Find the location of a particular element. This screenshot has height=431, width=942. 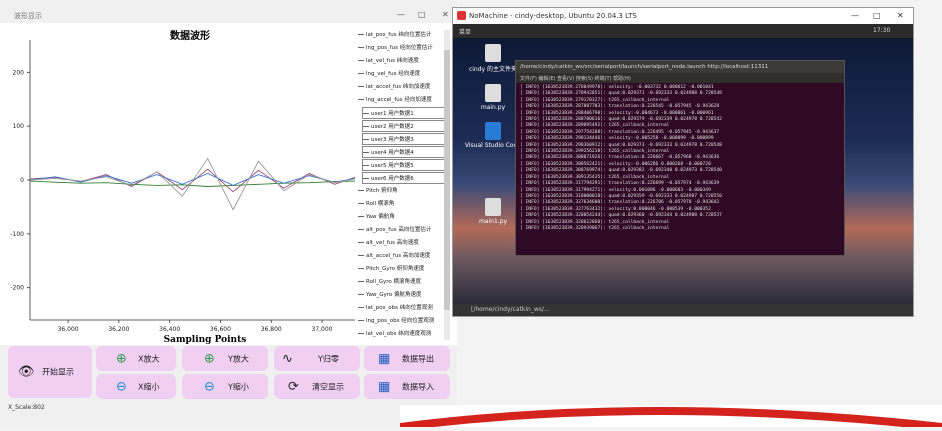

legend-item: alt_accel_fus 高向加速度 is located at coordinates (404, 256).